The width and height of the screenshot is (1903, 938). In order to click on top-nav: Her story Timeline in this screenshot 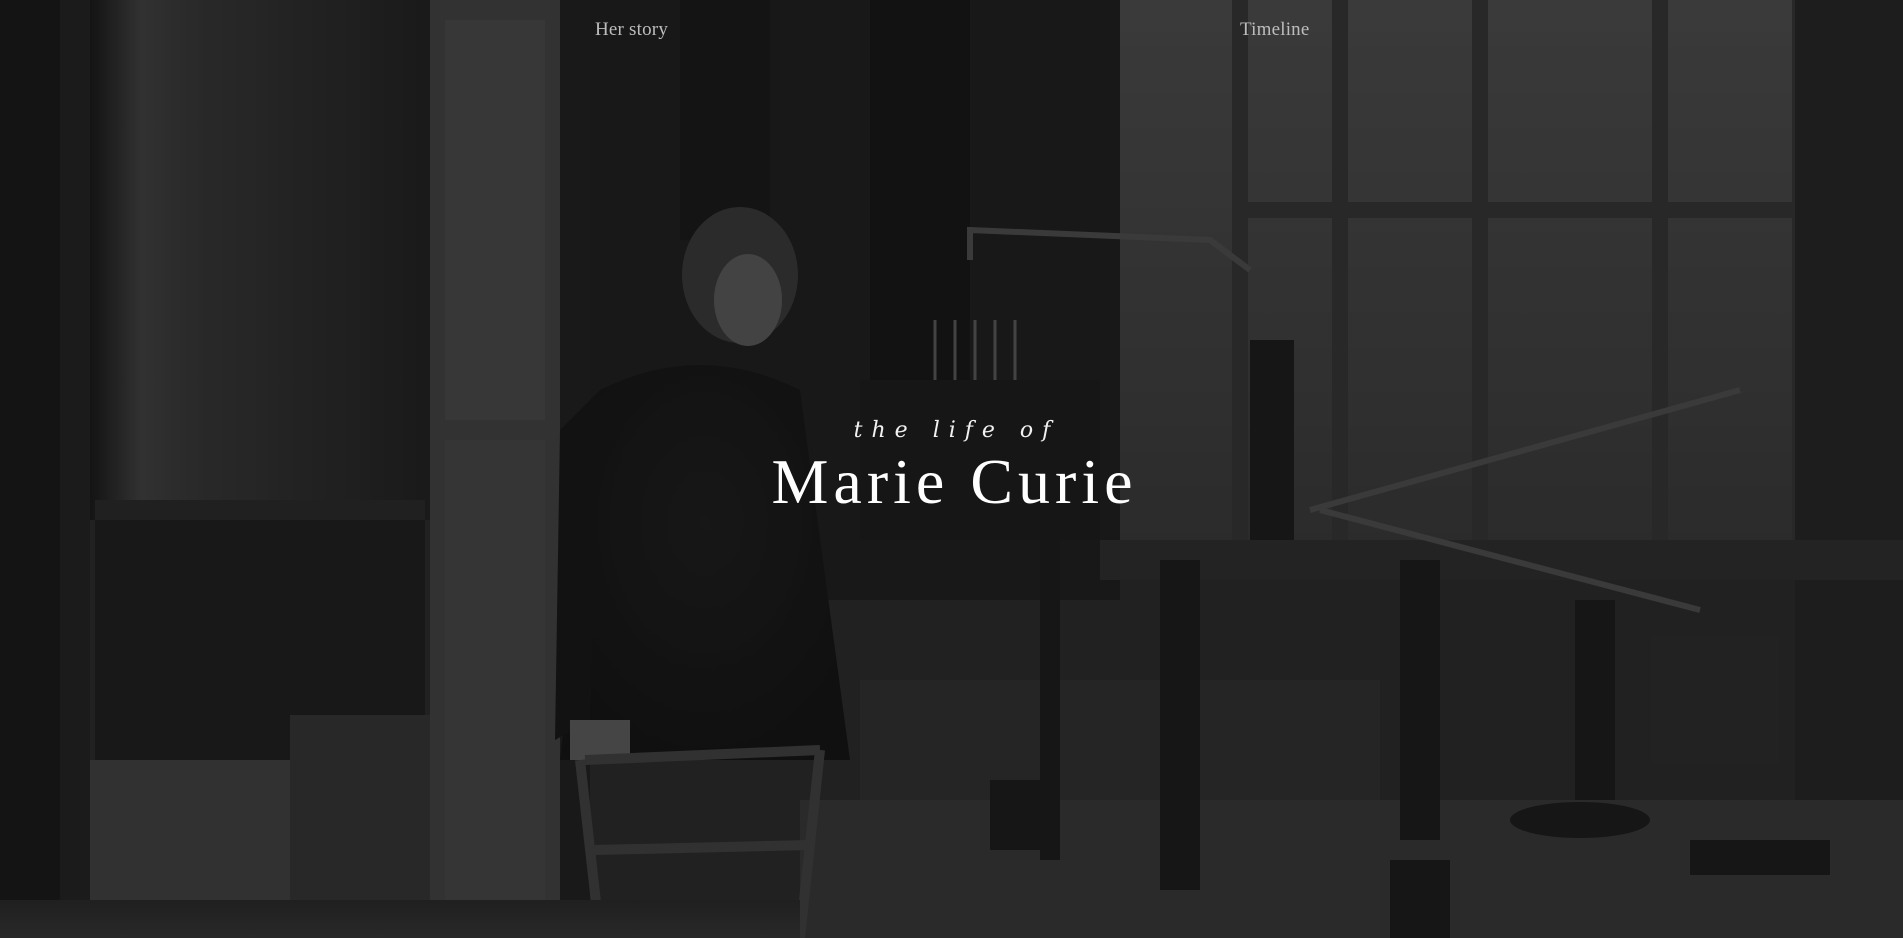, I will do `click(951, 31)`.